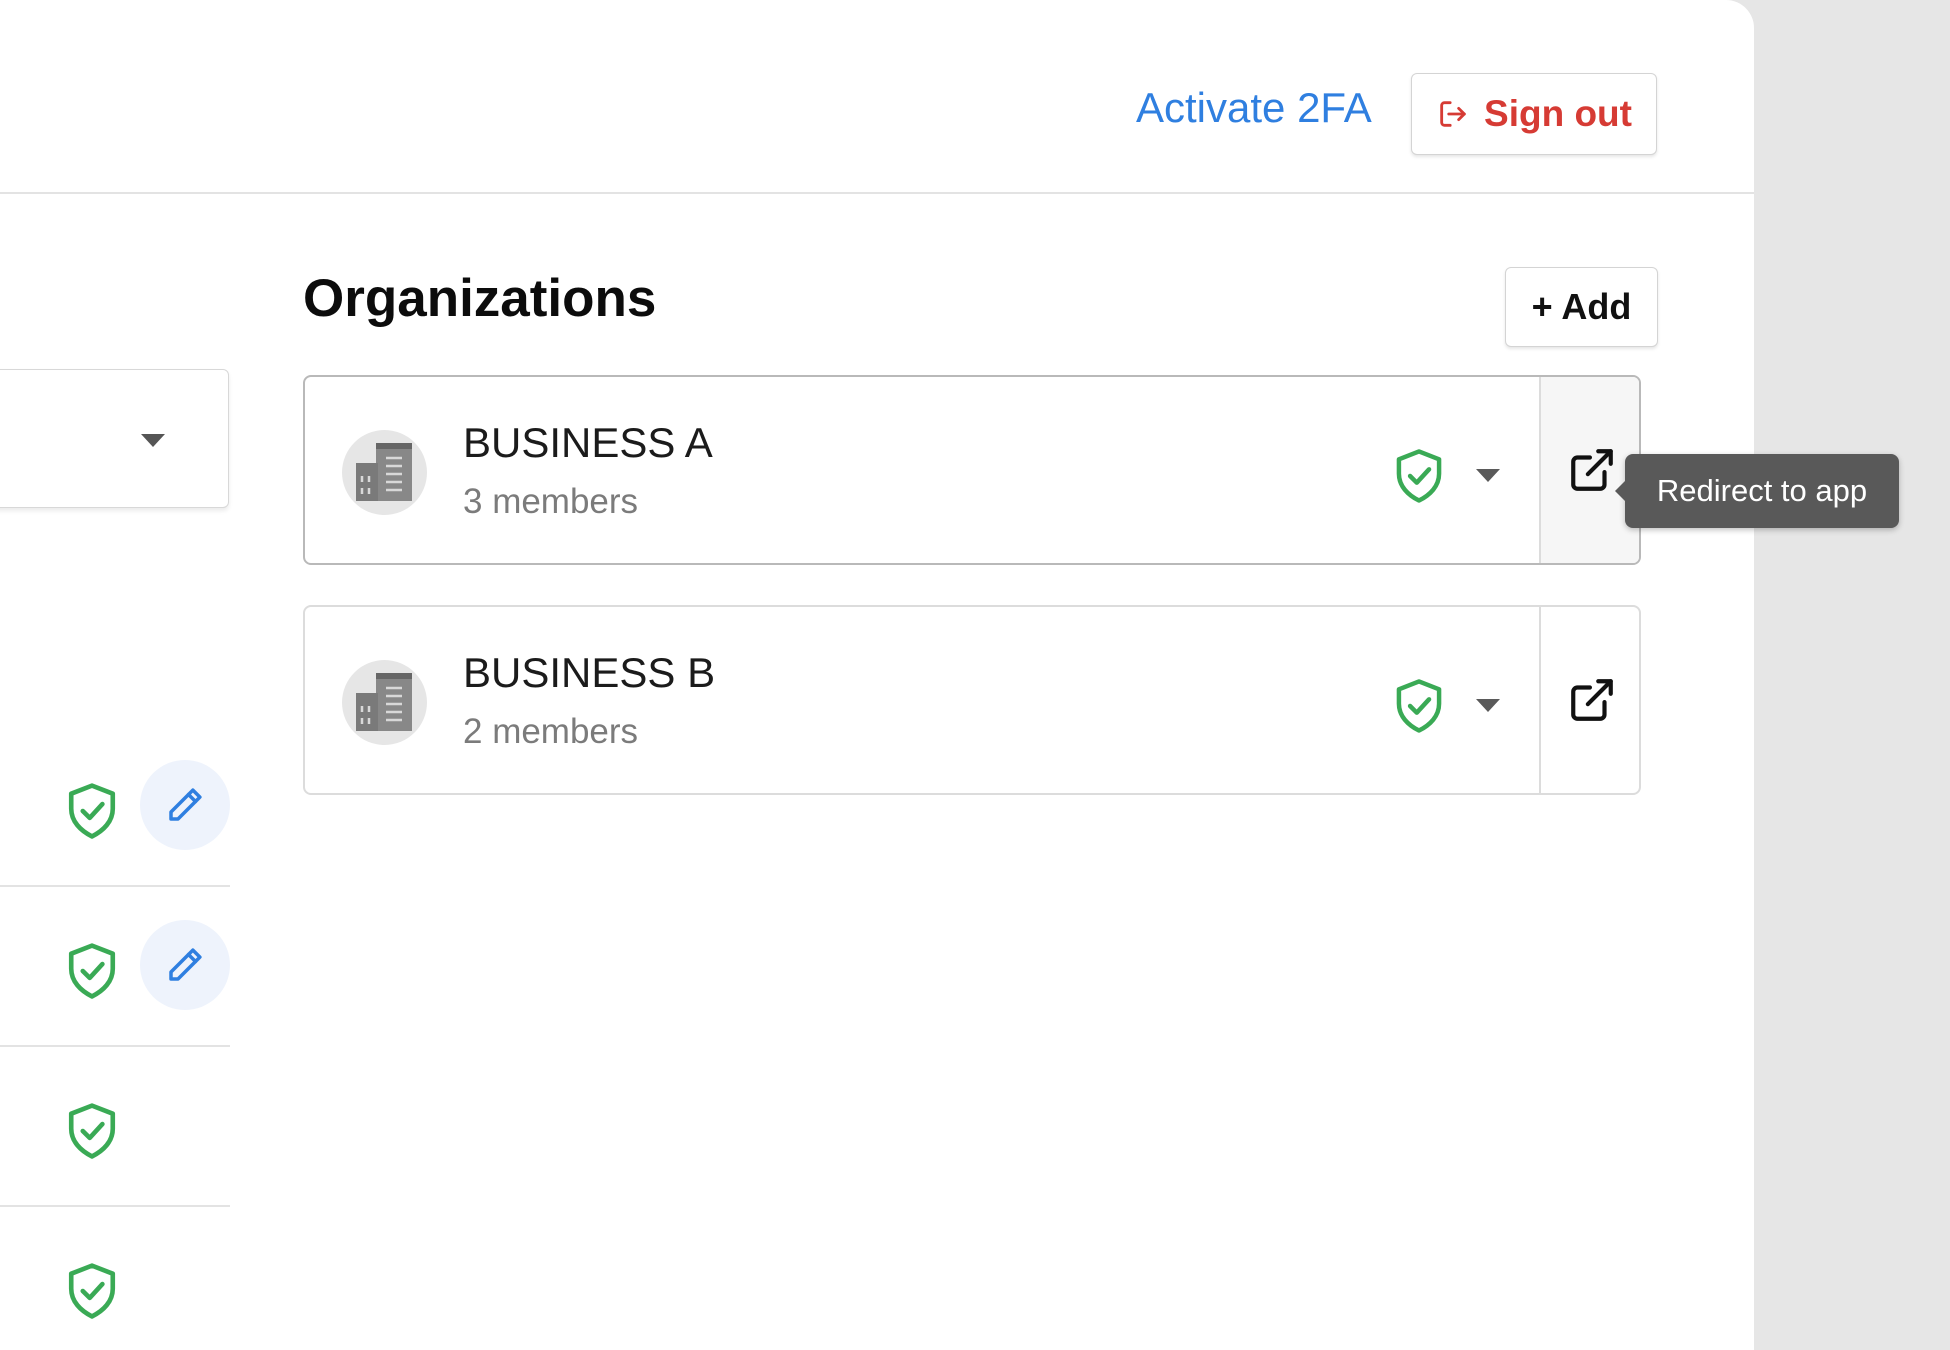 This screenshot has height=1350, width=1950. What do you see at coordinates (1757, 491) in the screenshot?
I see `redirect-tooltip: Redirect to app` at bounding box center [1757, 491].